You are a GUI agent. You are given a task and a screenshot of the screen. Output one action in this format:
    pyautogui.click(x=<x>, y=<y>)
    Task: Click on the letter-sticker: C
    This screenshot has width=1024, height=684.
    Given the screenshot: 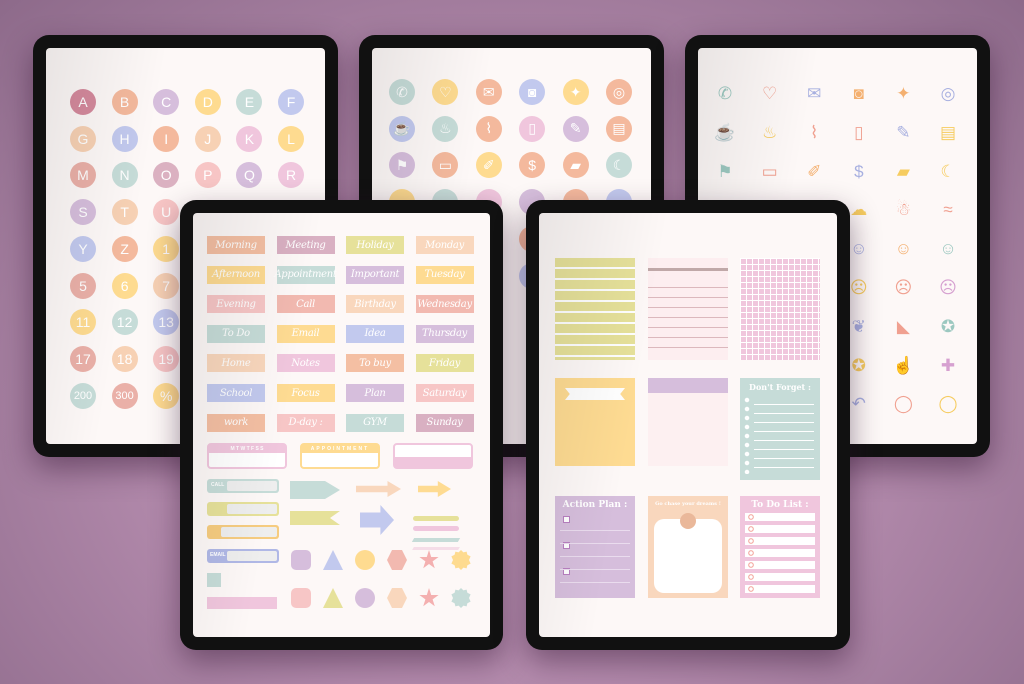 What is the action you would take?
    pyautogui.click(x=166, y=102)
    